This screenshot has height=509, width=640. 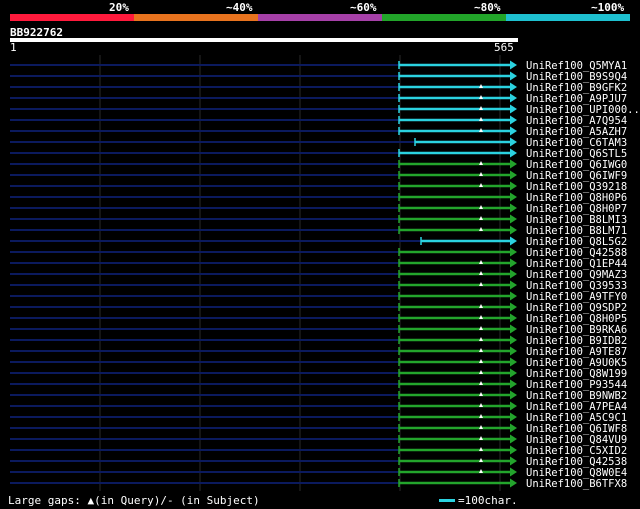 I want to click on ruler-end-label: 565, so click(x=504, y=47).